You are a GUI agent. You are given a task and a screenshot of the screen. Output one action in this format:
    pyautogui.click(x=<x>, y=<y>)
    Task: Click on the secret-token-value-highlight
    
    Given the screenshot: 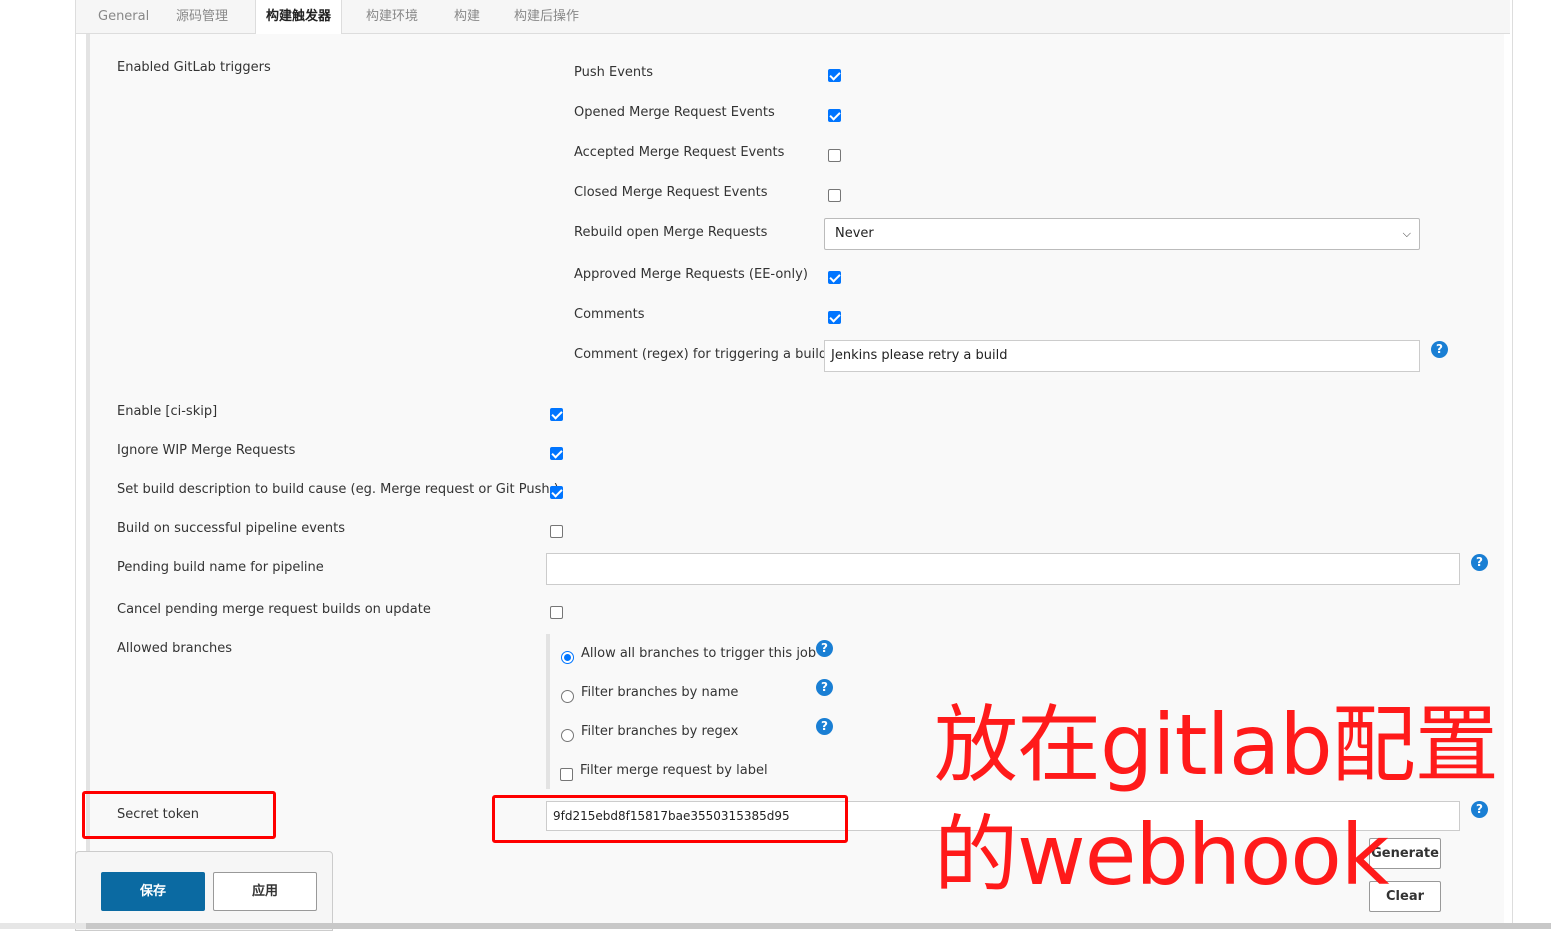 What is the action you would take?
    pyautogui.click(x=670, y=819)
    